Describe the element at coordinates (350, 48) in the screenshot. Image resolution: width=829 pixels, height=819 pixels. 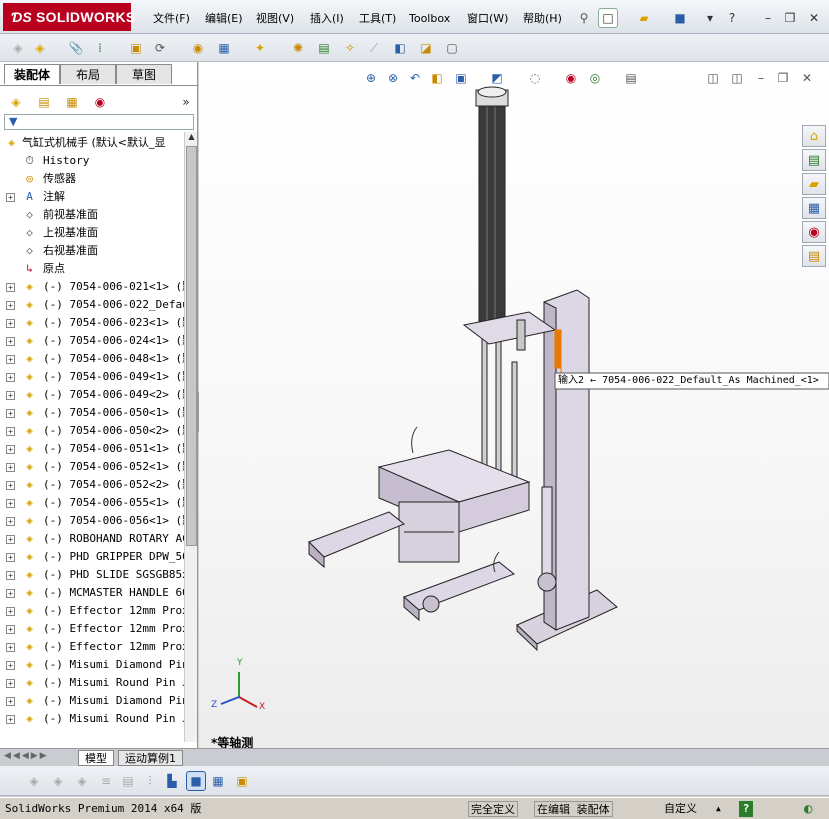
I see `exploded-view-icon: ✧` at that location.